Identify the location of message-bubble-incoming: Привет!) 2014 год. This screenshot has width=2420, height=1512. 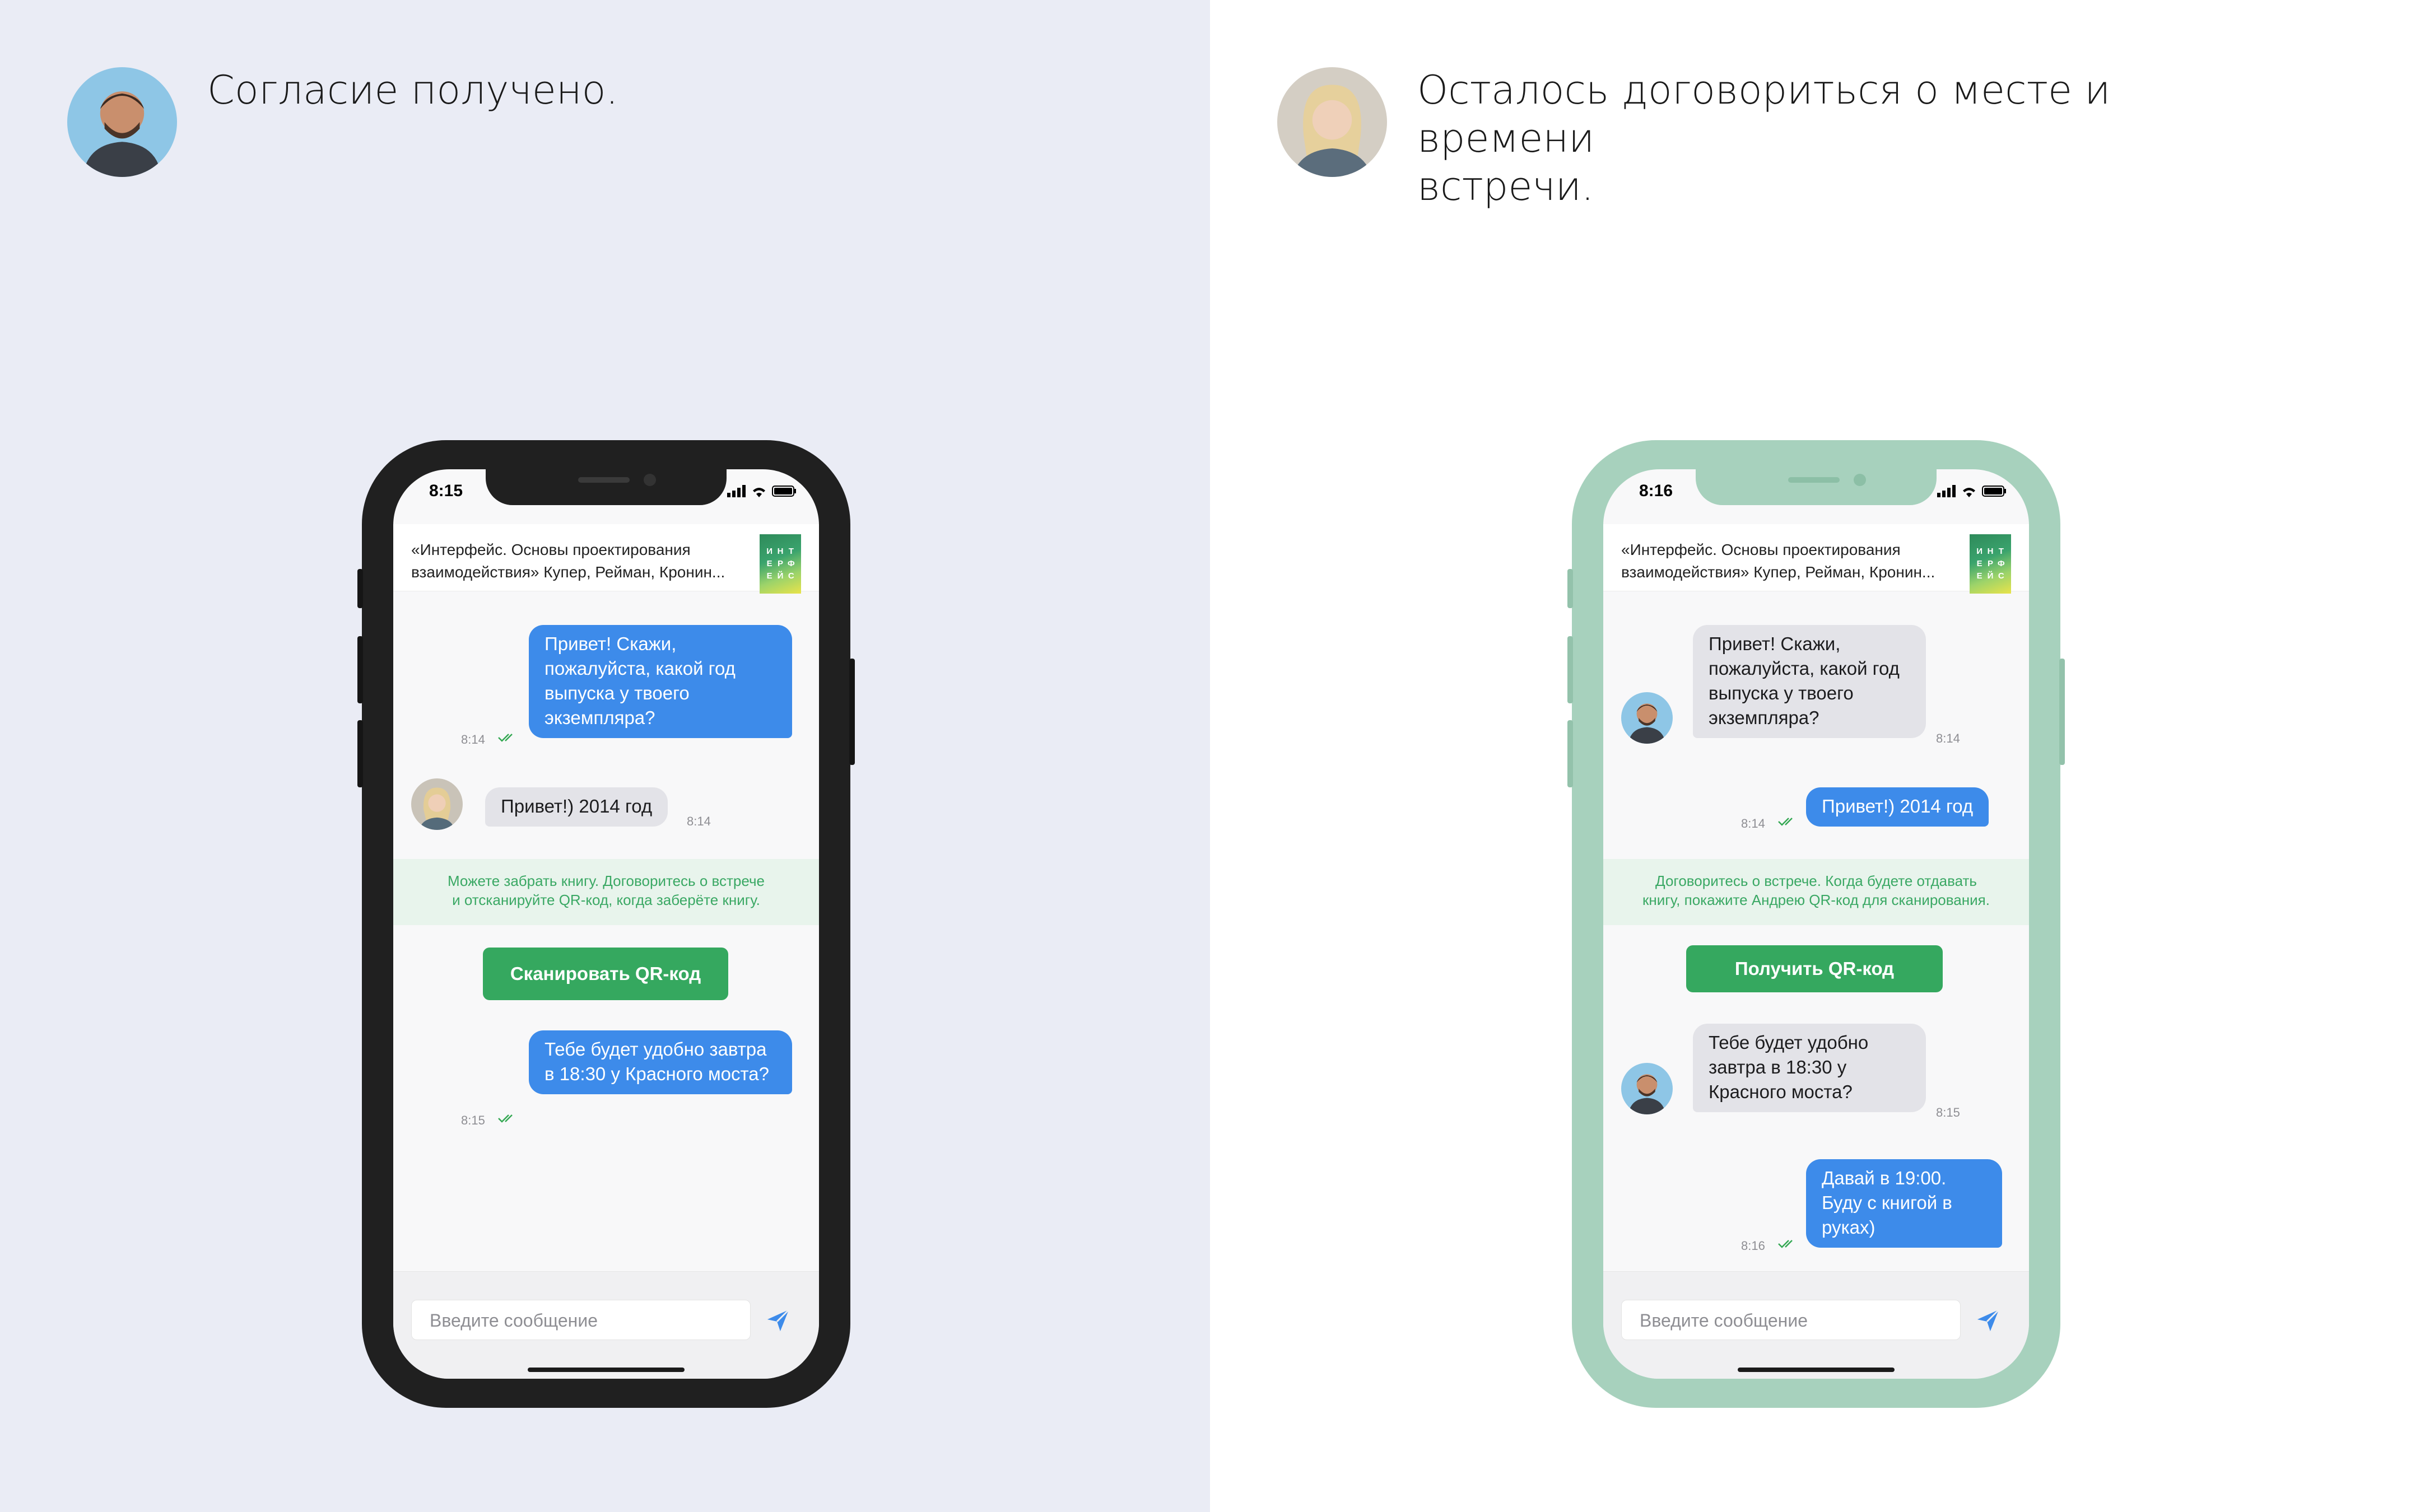
(577, 807).